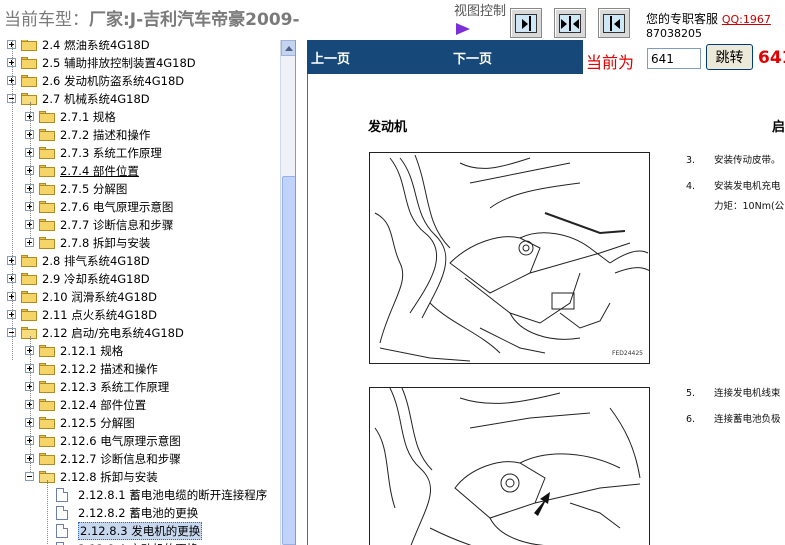  What do you see at coordinates (288, 48) in the screenshot?
I see `scroll-up-arrow-icon` at bounding box center [288, 48].